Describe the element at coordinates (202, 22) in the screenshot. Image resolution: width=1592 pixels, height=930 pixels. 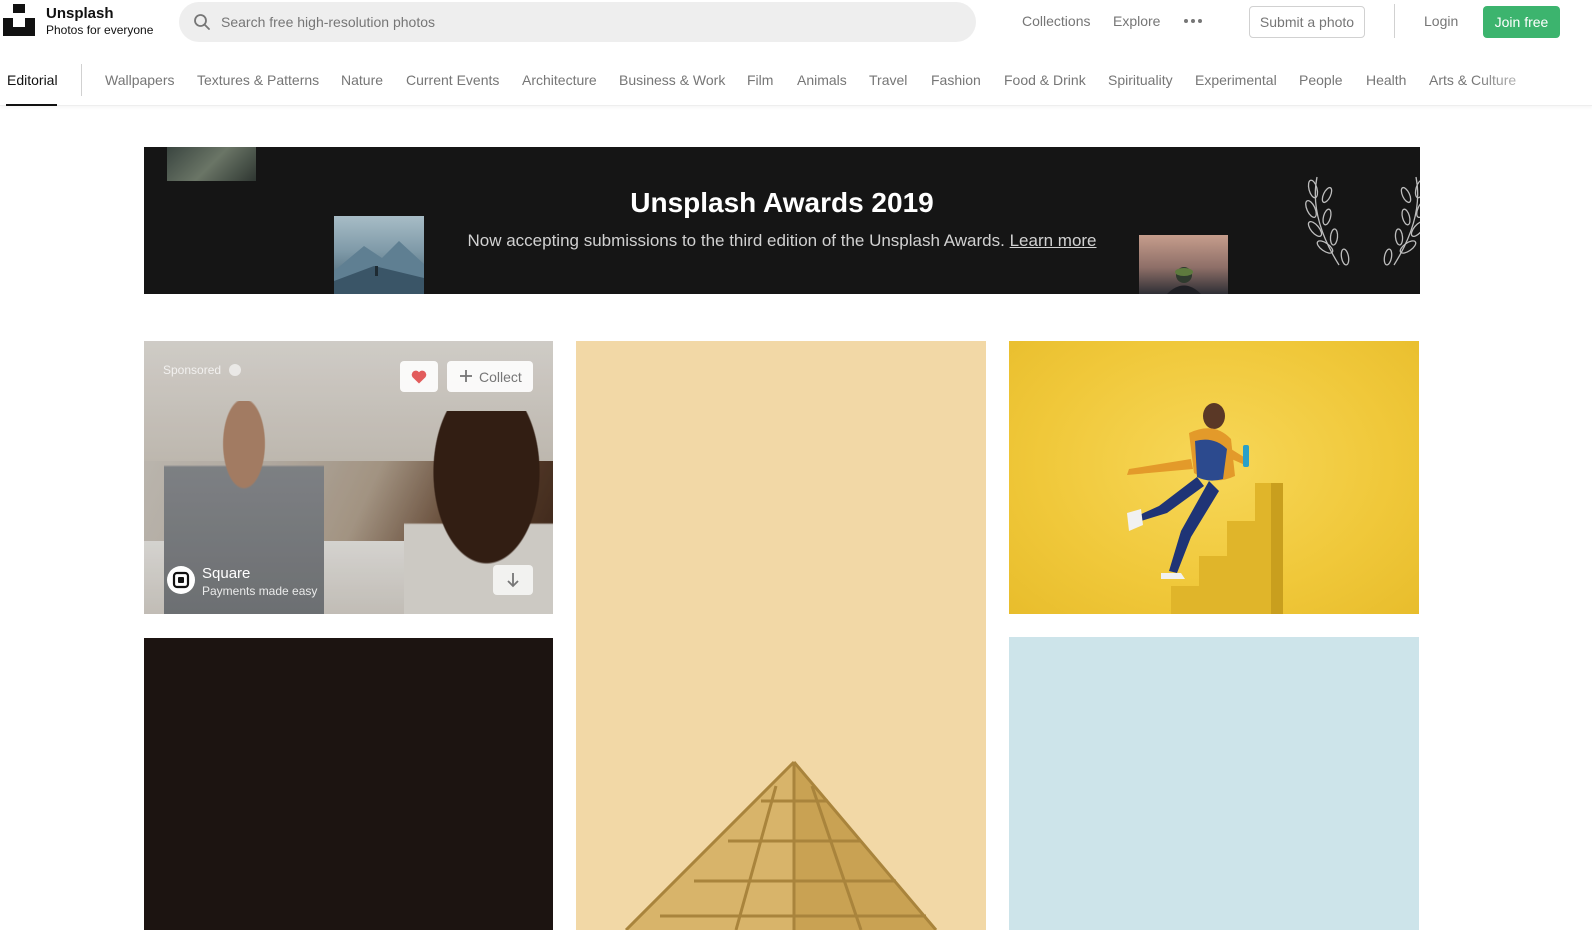
I see `search-icon` at that location.